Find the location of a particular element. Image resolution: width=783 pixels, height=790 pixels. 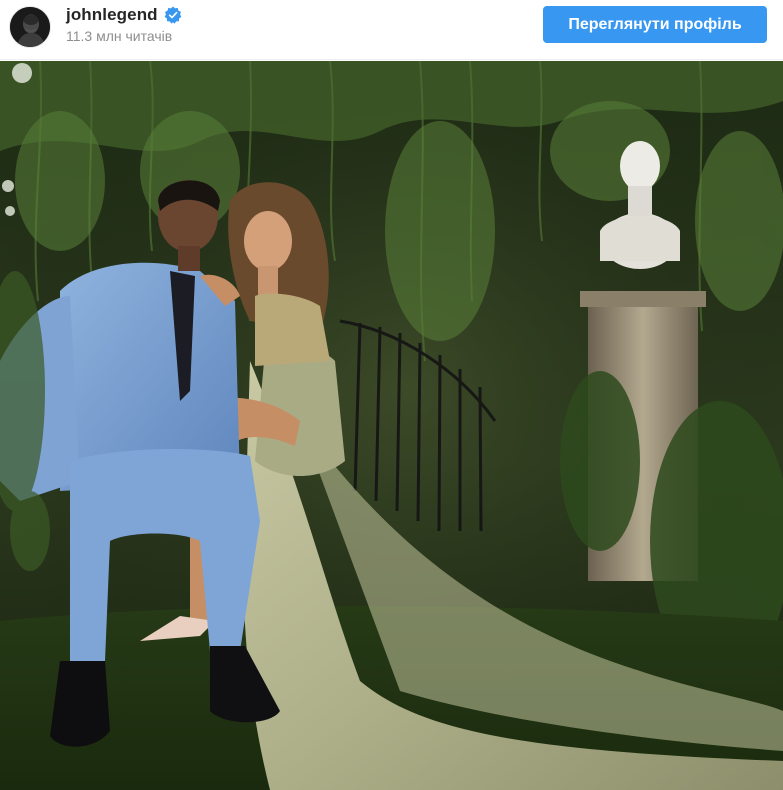

username-row: johnlegend is located at coordinates (124, 15).